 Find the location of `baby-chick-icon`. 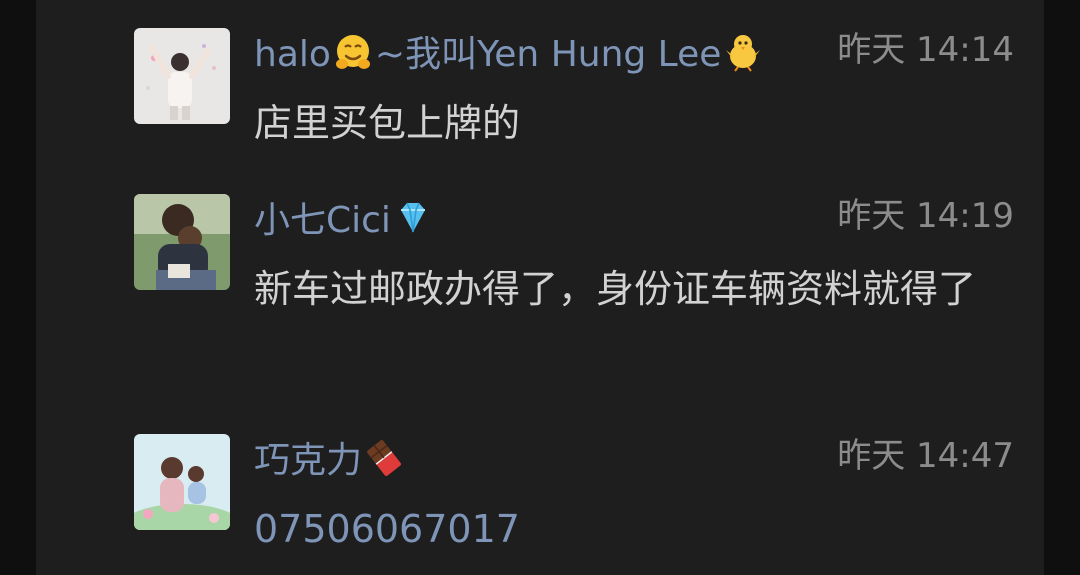

baby-chick-icon is located at coordinates (743, 57).